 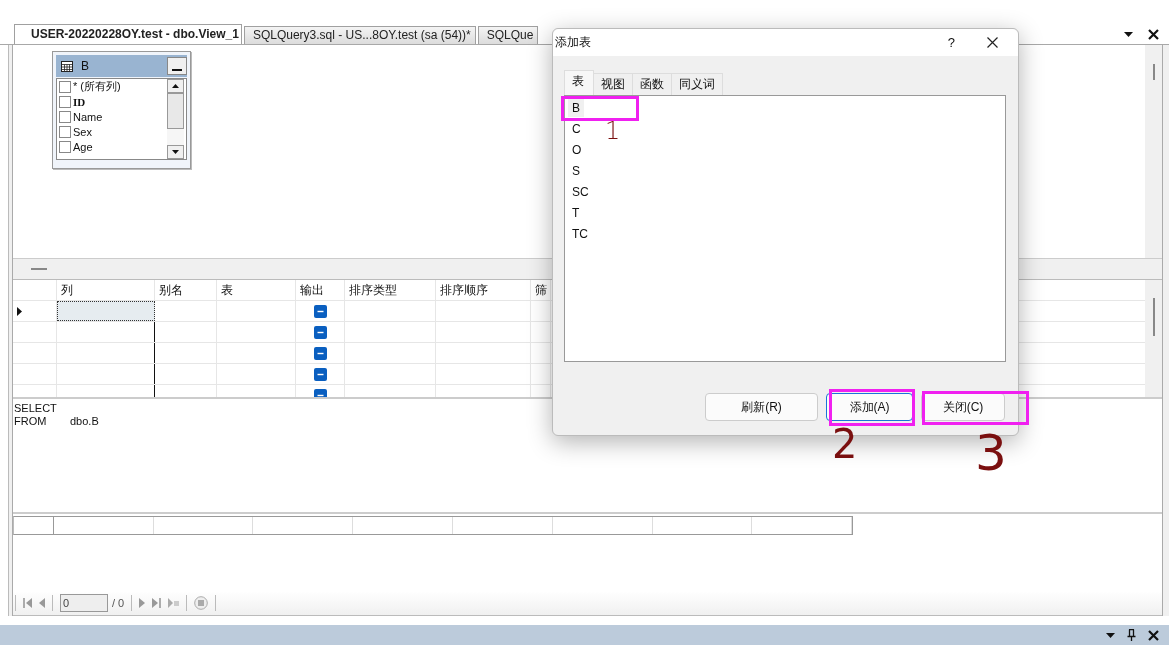 What do you see at coordinates (256, 290) in the screenshot?
I see `column-header: 表` at bounding box center [256, 290].